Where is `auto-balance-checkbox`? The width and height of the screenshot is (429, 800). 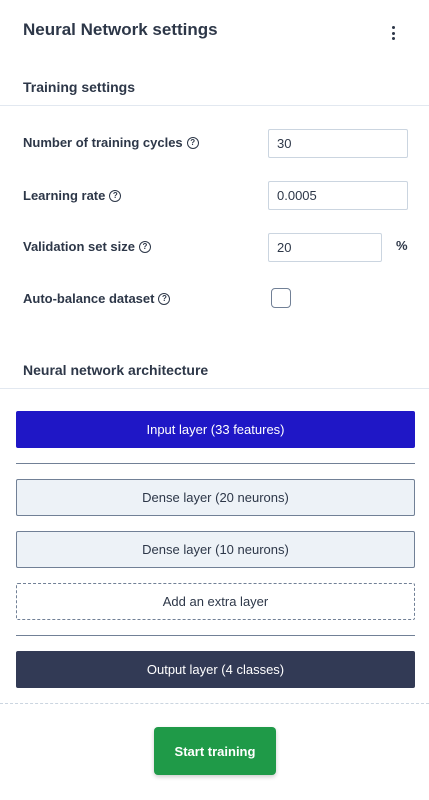 auto-balance-checkbox is located at coordinates (281, 298).